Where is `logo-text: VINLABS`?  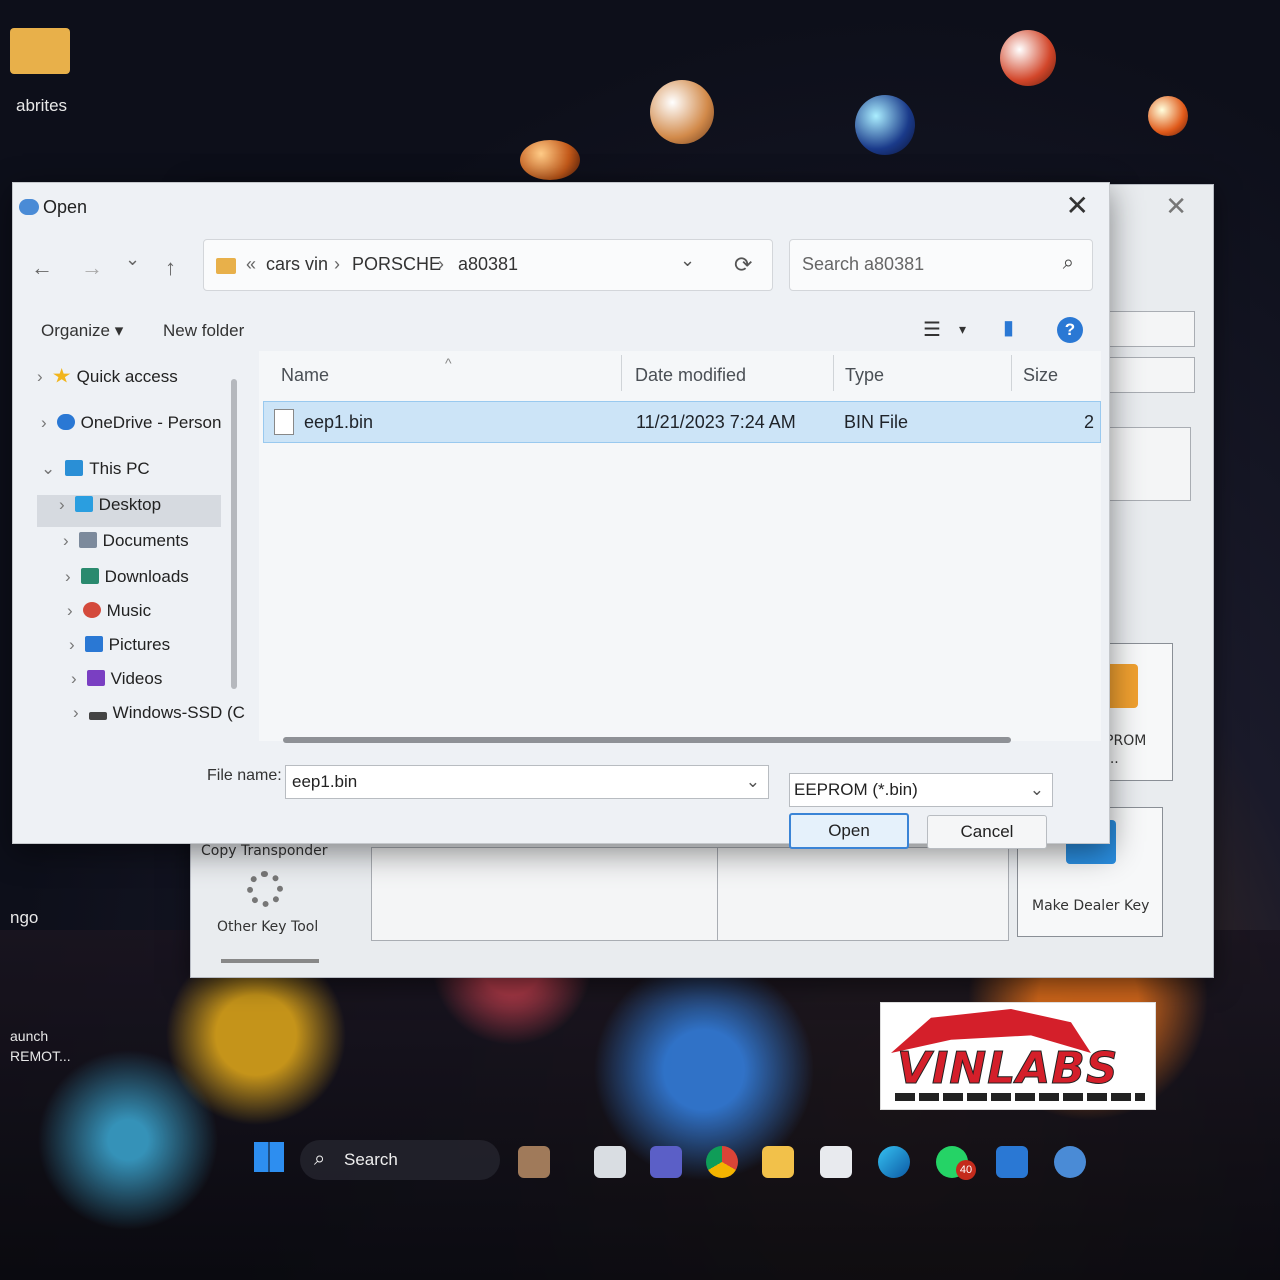 logo-text: VINLABS is located at coordinates (1008, 1069).